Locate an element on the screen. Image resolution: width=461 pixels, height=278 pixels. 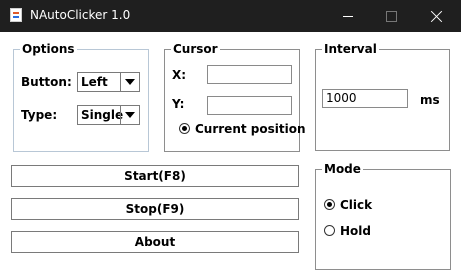
options-group: Options is located at coordinates (81, 97).